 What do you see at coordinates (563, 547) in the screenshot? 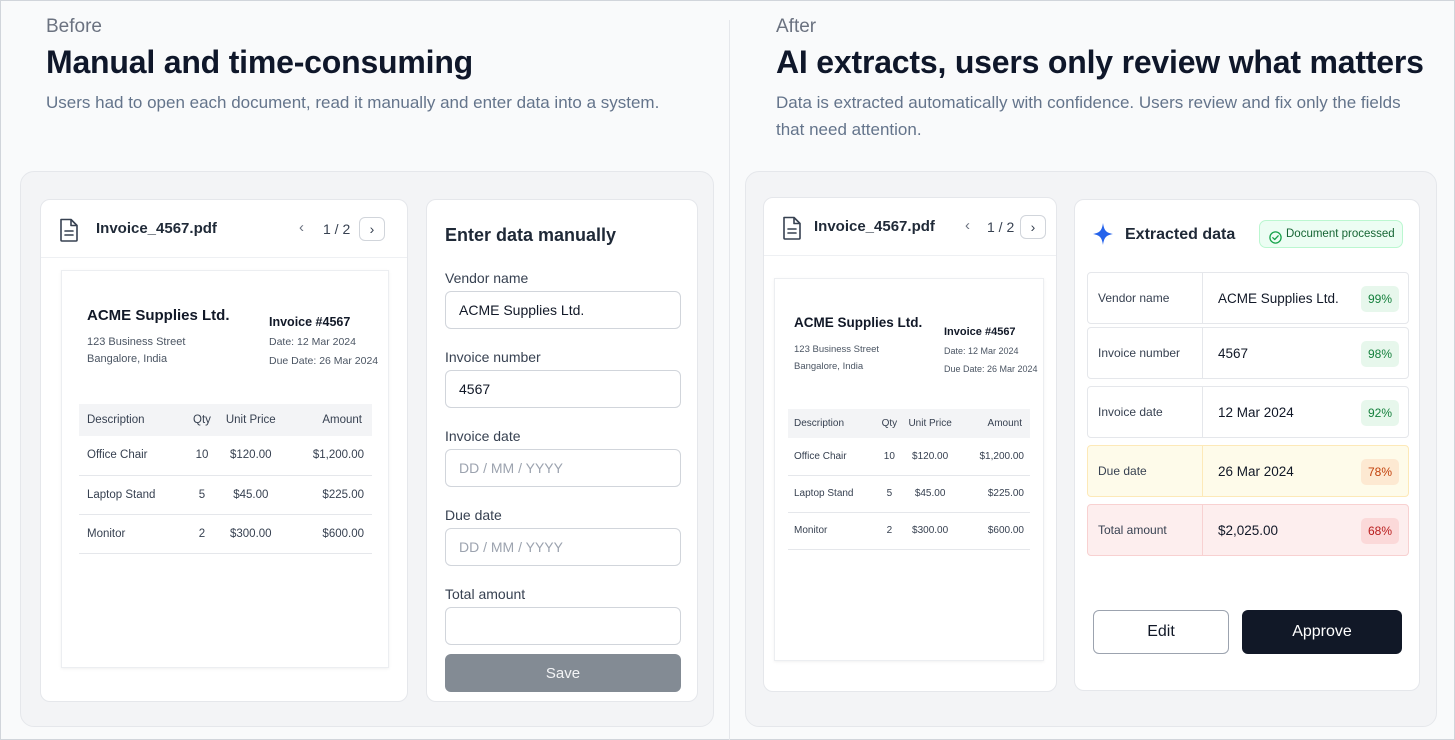
I see `due-date-field` at bounding box center [563, 547].